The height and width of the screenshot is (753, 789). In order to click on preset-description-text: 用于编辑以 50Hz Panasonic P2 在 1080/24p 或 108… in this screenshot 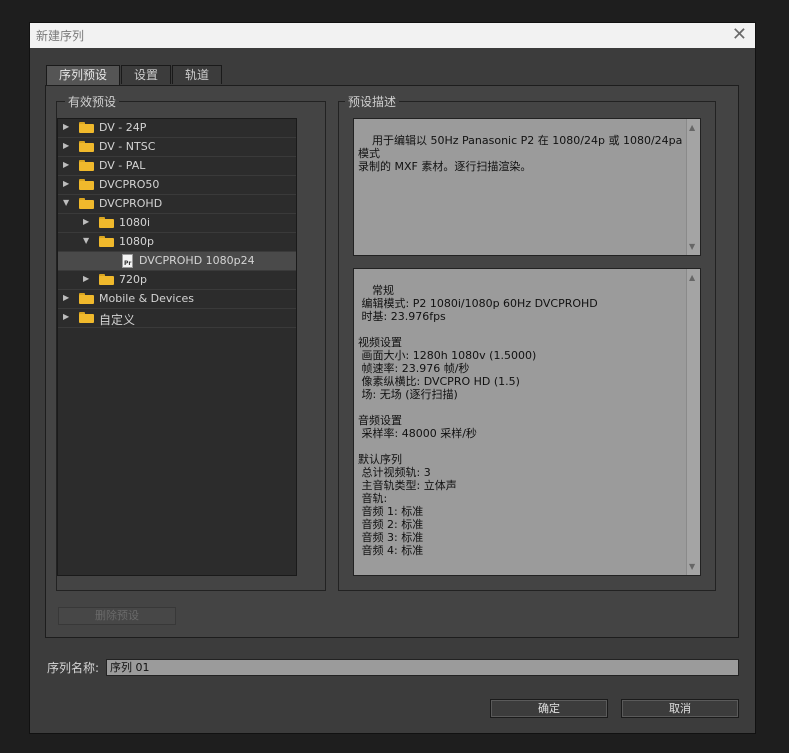, I will do `click(527, 187)`.